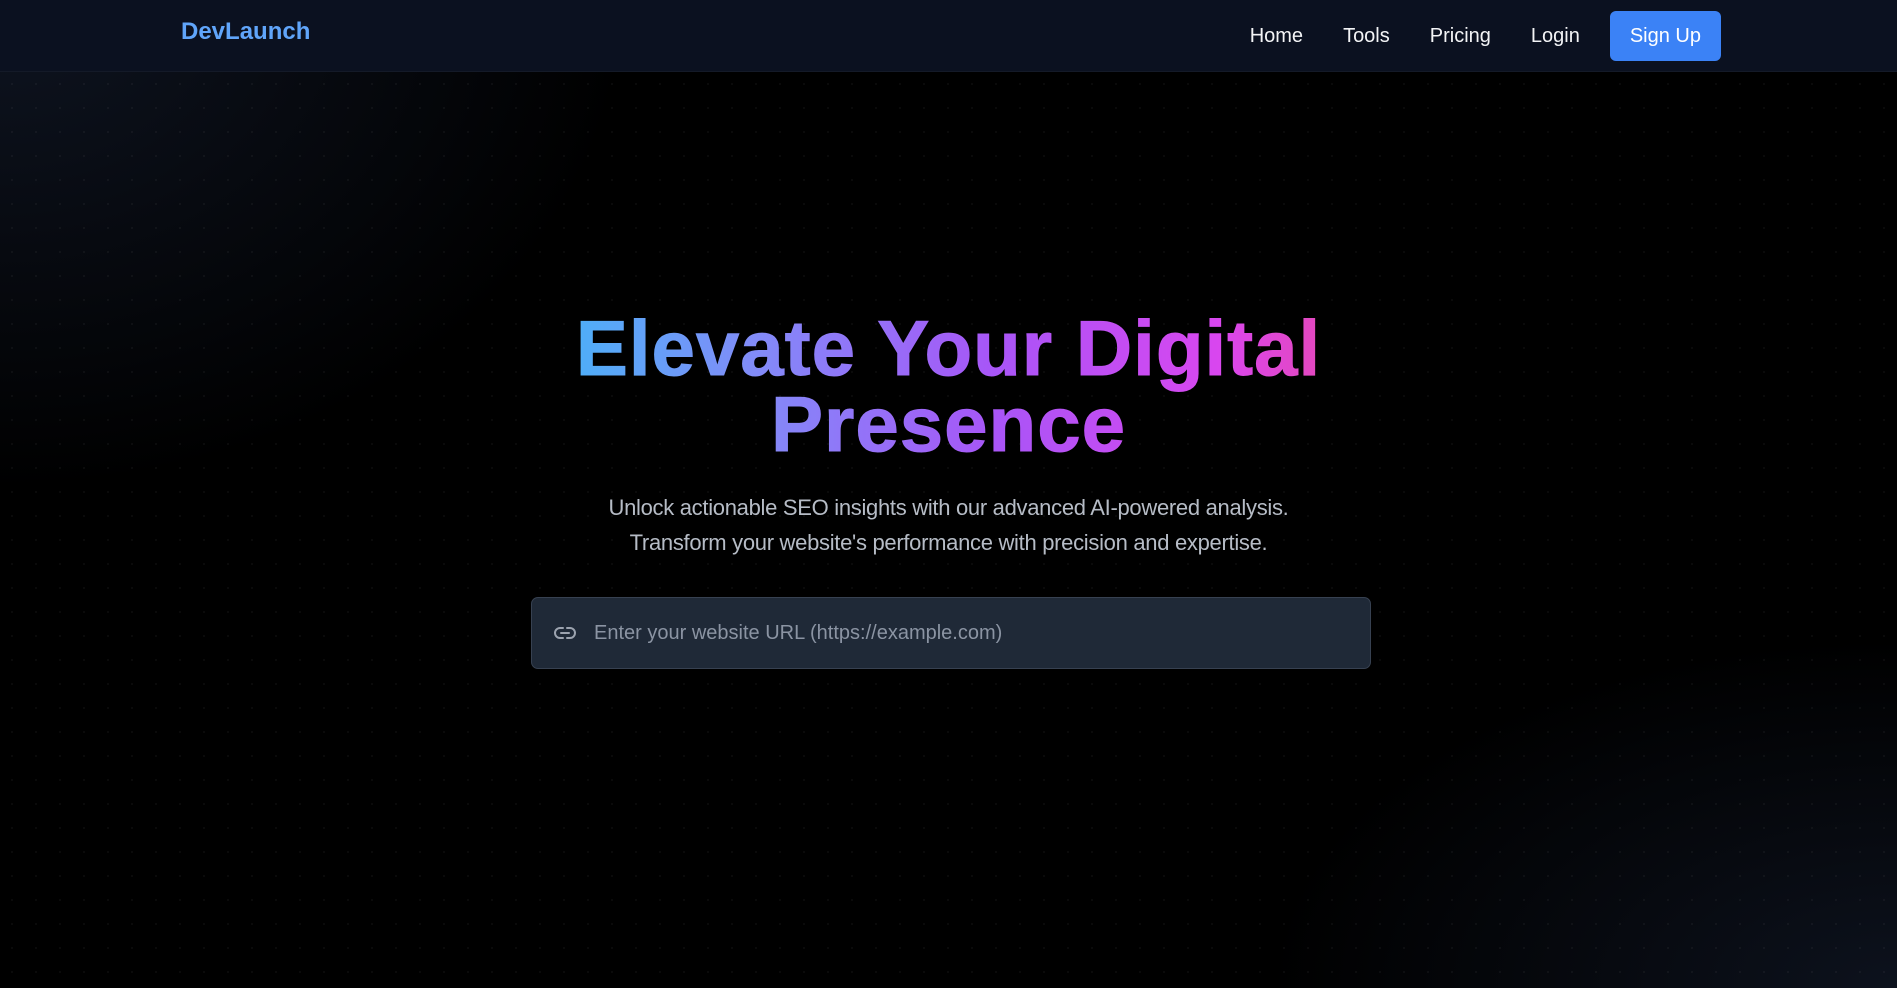 The width and height of the screenshot is (1897, 988). I want to click on sign-up-button: Sign Up, so click(1665, 36).